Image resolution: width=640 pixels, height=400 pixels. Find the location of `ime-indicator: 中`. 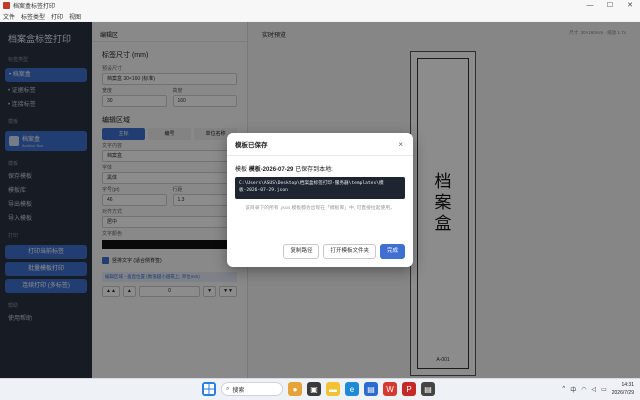

ime-indicator: 中 is located at coordinates (573, 389).